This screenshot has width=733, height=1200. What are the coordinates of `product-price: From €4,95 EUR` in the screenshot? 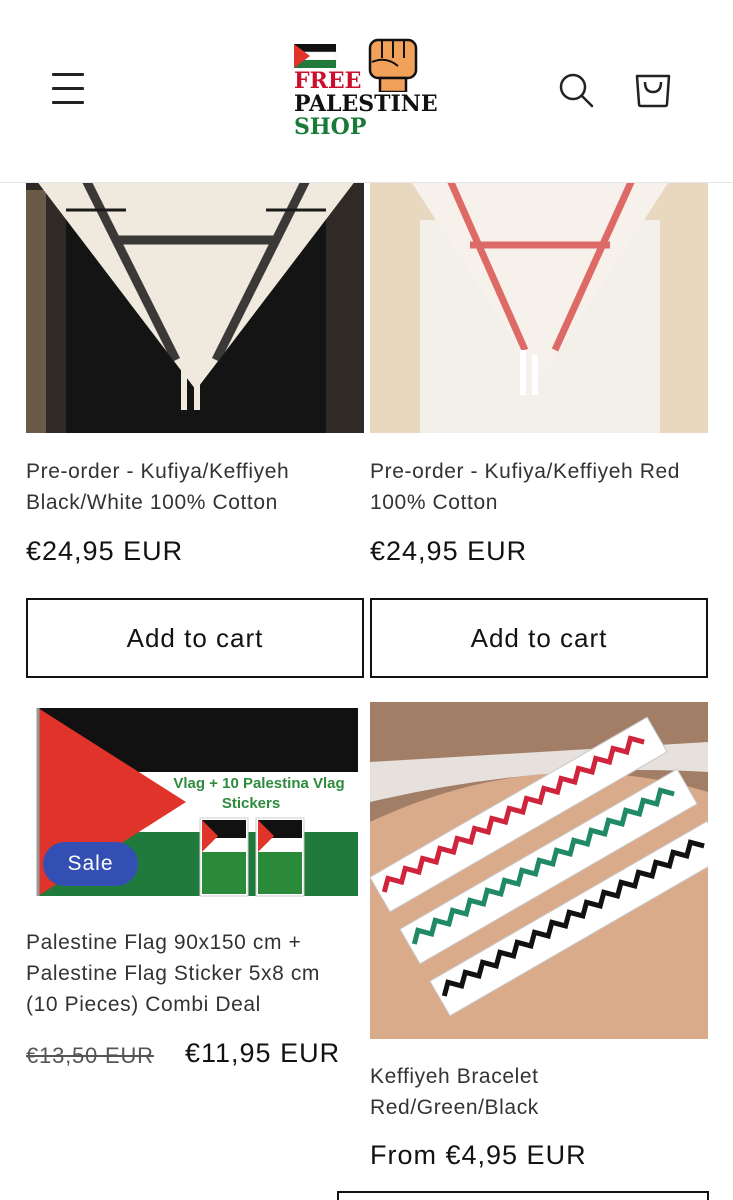 It's located at (478, 1155).